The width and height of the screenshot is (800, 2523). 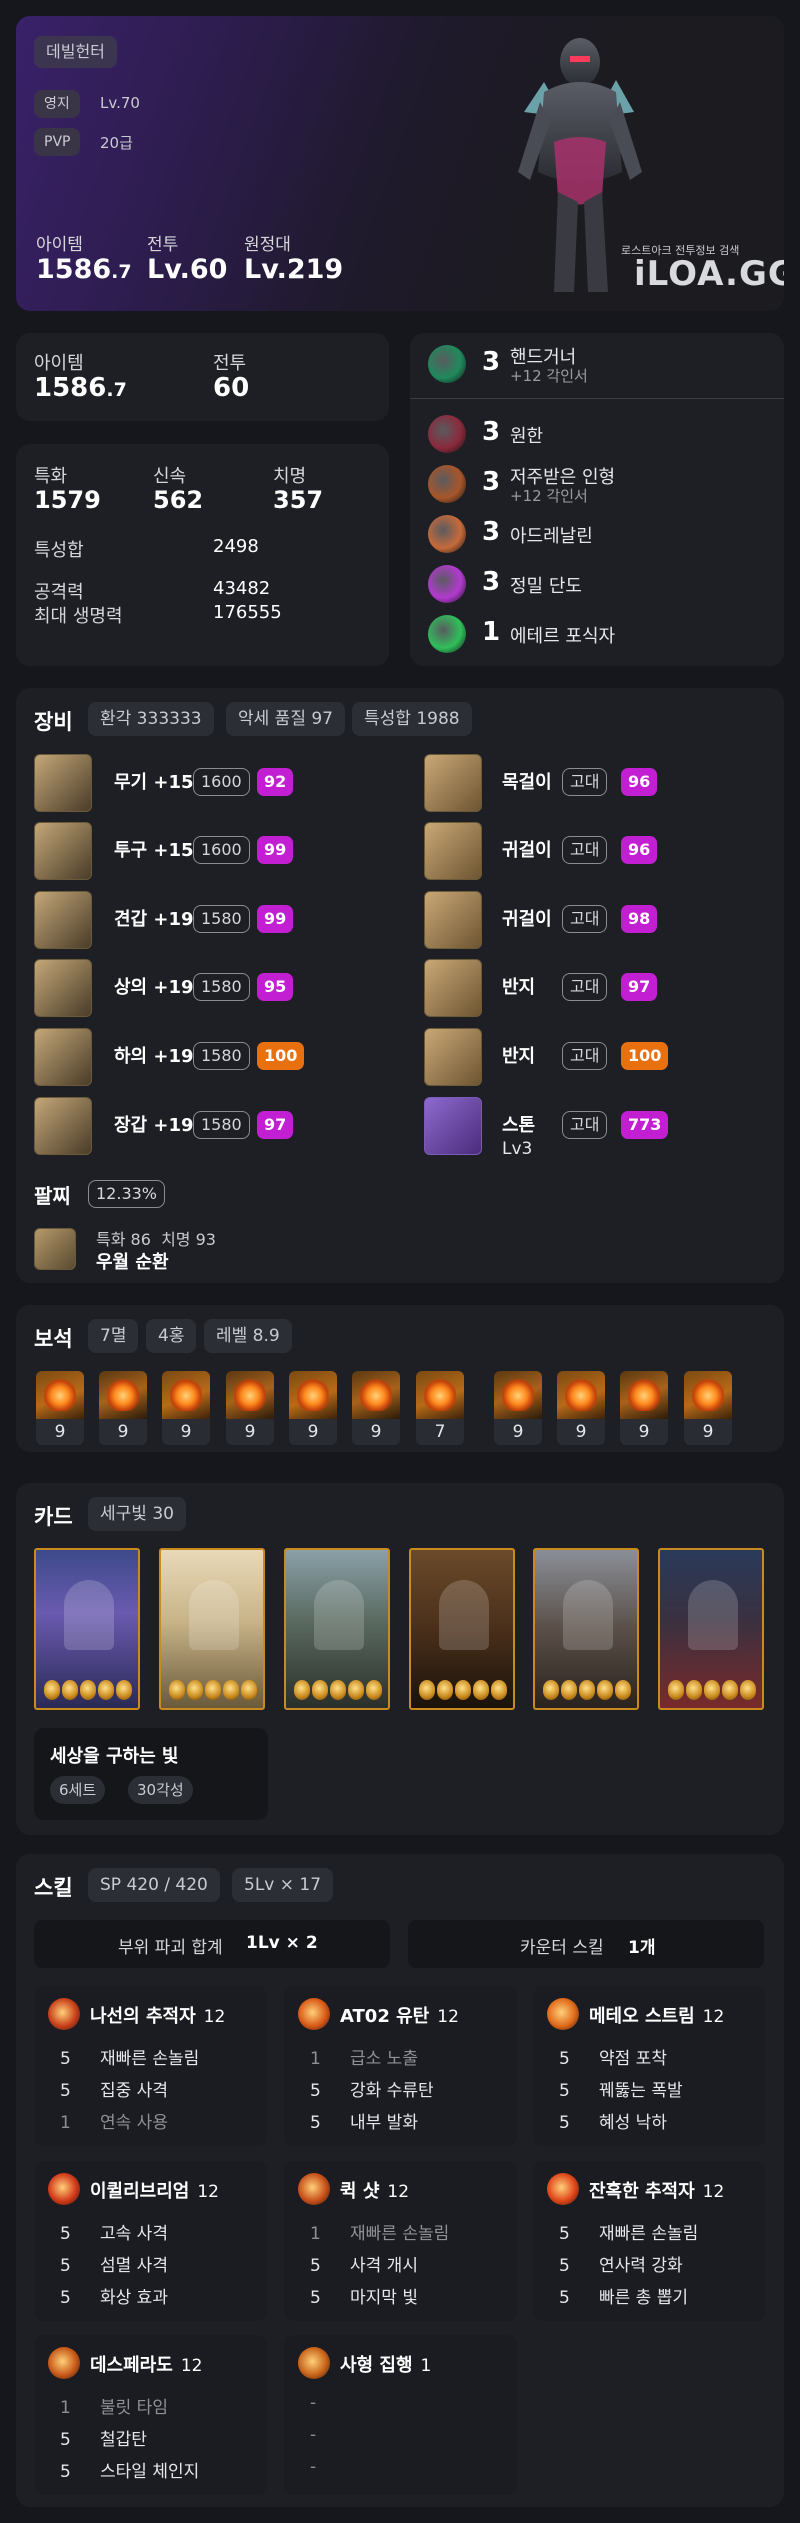 What do you see at coordinates (134, 2266) in the screenshot?
I see `tripod-name: 섬멸 사격` at bounding box center [134, 2266].